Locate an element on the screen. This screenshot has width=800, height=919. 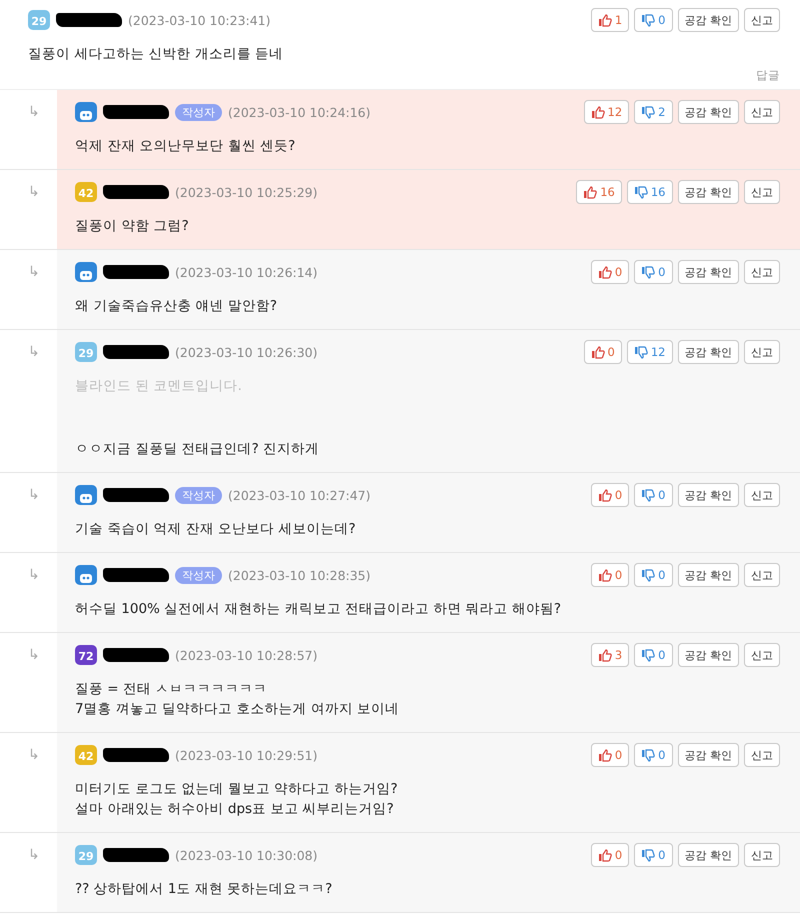
comment-text: ㅇㅇ지금 질풍딜 전태급인데? 진지하게 is located at coordinates (197, 449).